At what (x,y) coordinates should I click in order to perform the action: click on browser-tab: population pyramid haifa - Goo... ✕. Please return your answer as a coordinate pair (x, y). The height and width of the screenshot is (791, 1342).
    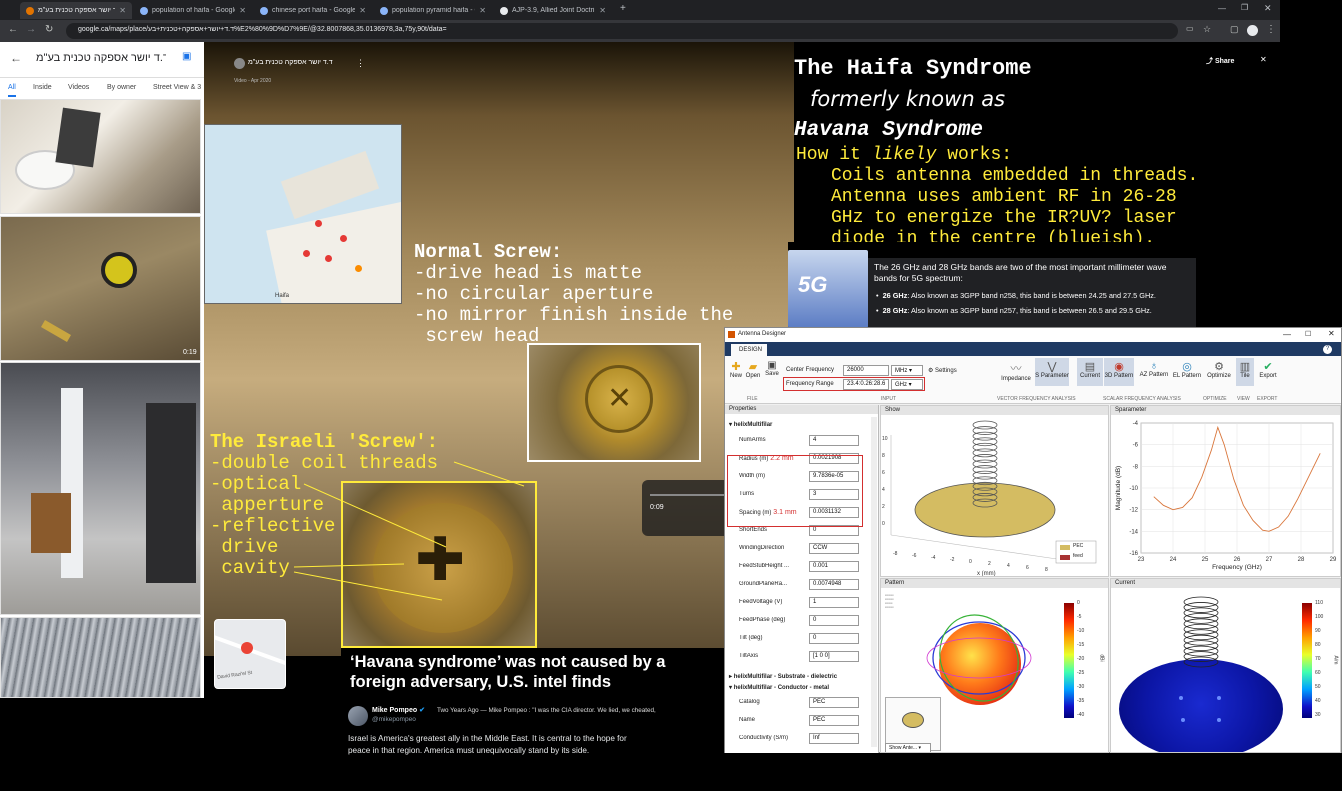
    Looking at the image, I should click on (433, 10).